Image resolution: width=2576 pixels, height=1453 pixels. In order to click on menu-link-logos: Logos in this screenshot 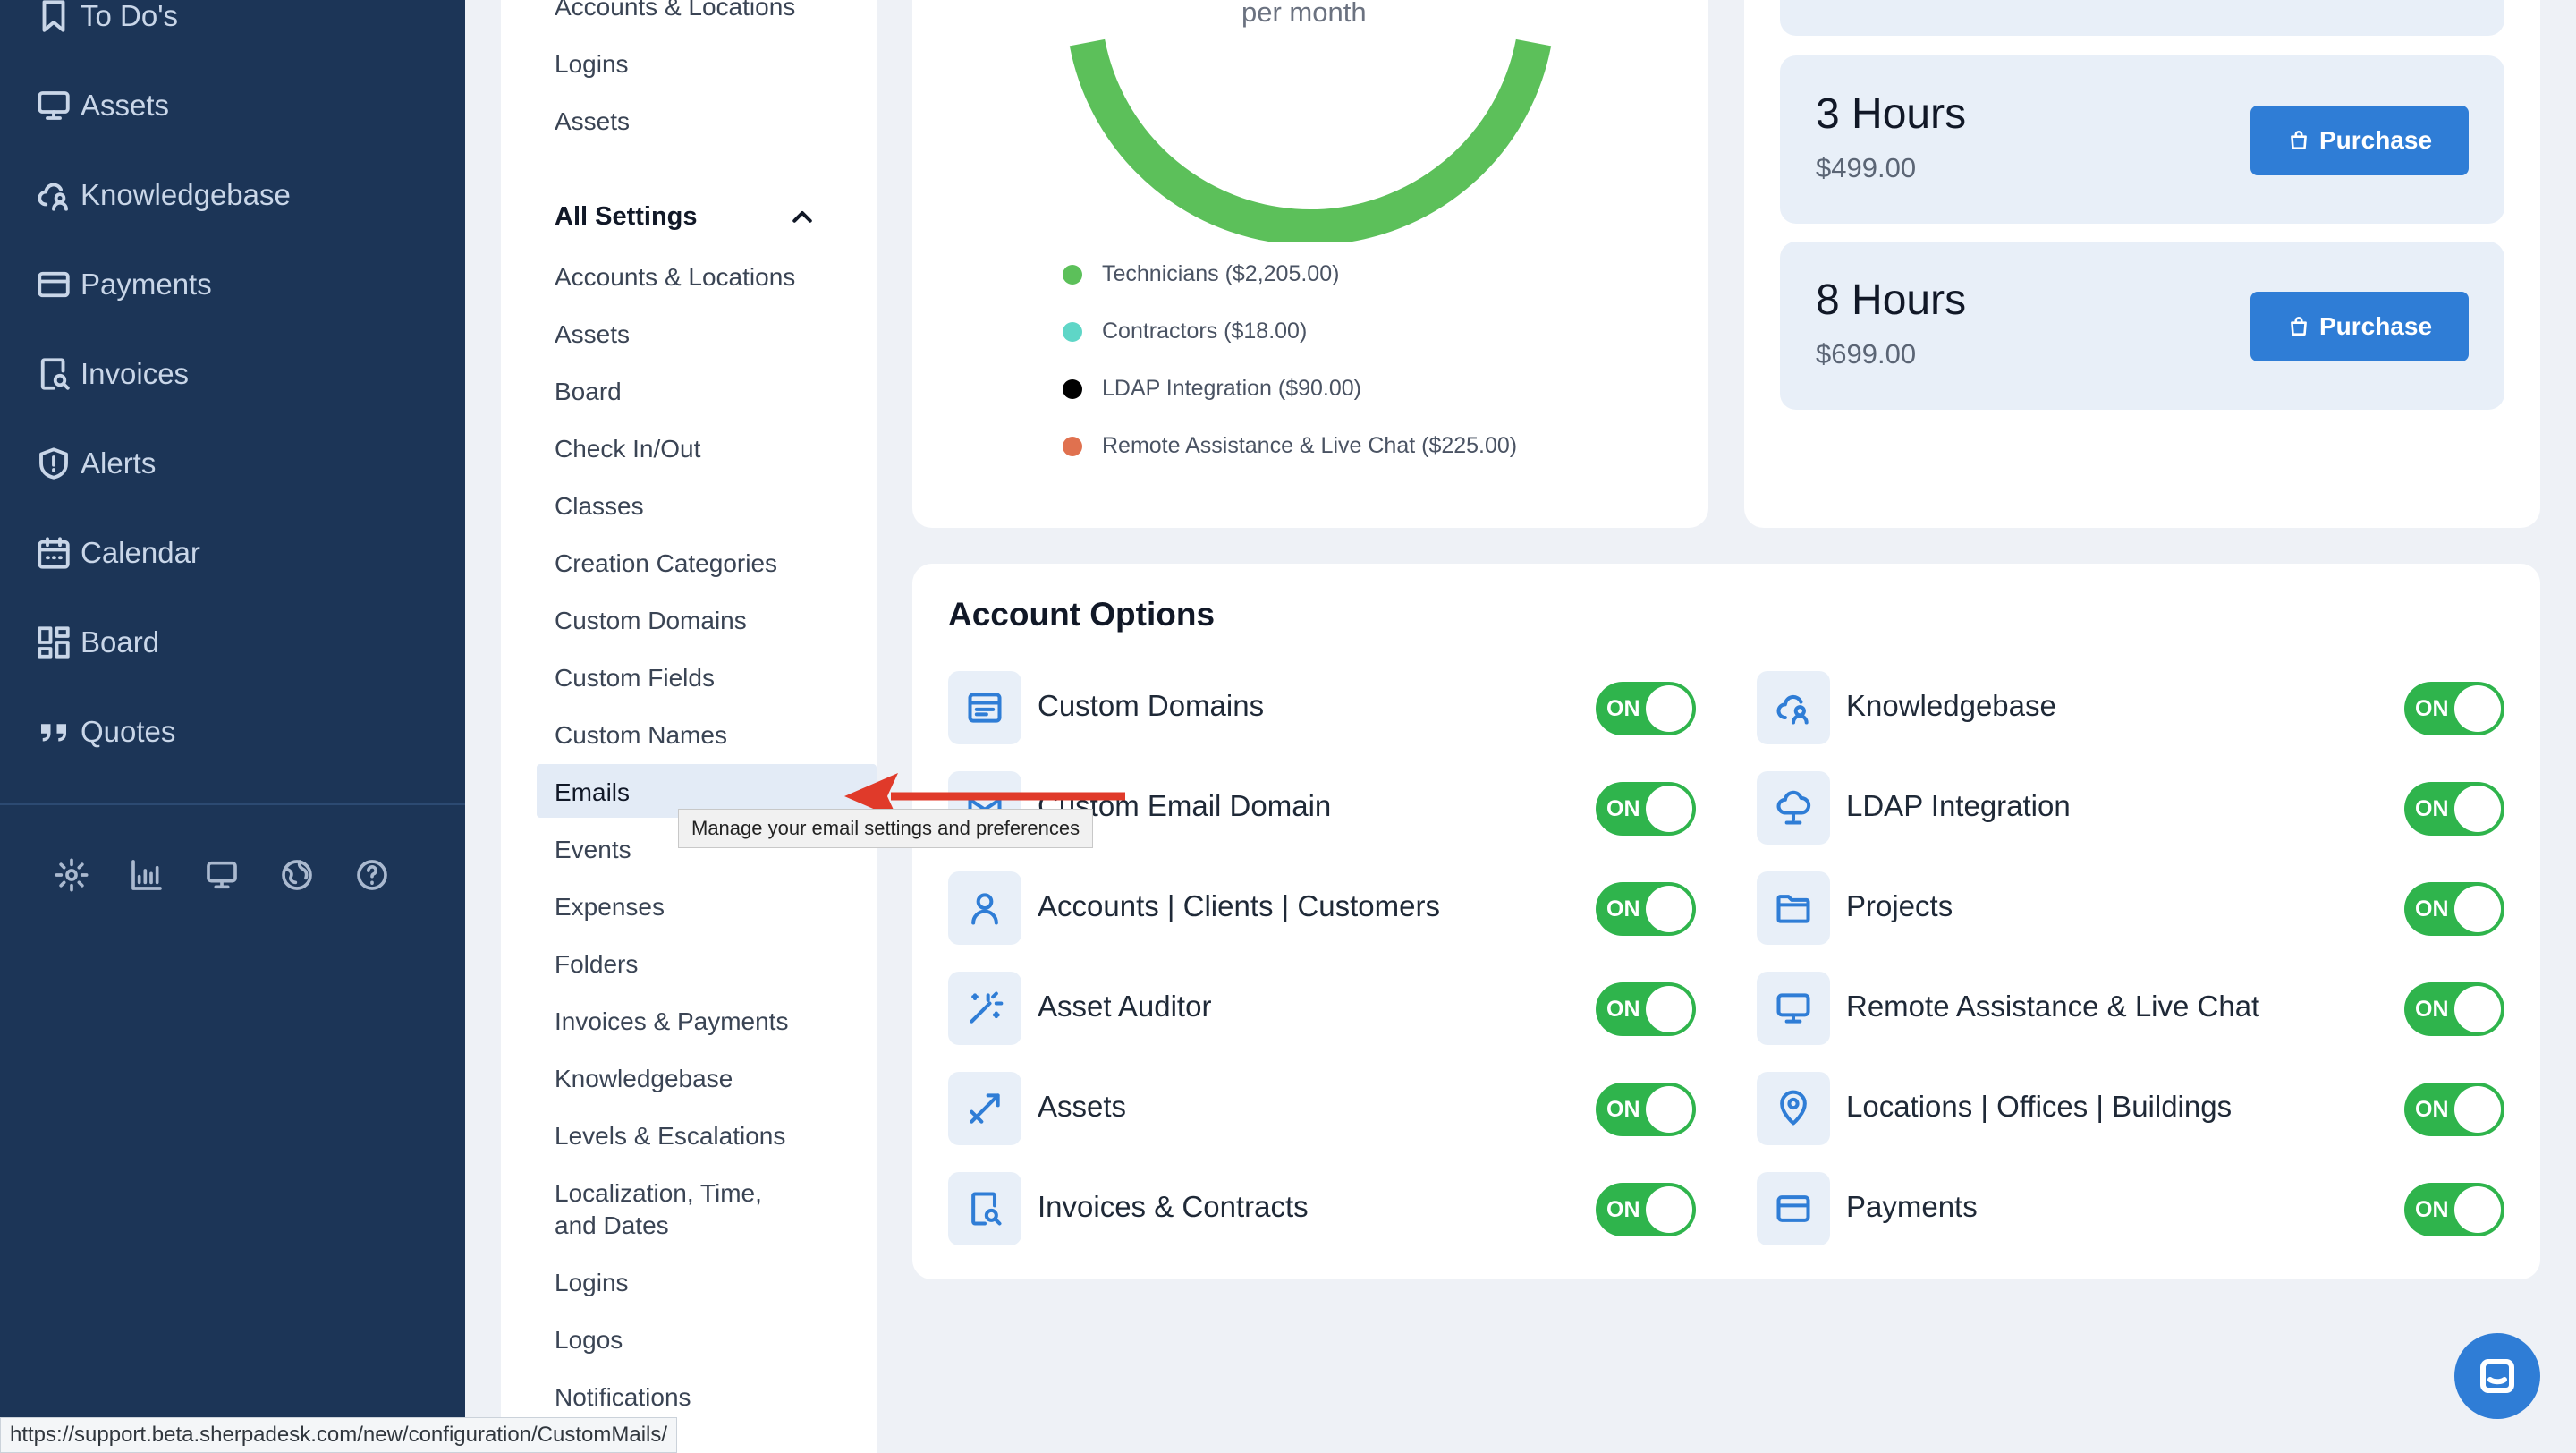, I will do `click(589, 1340)`.